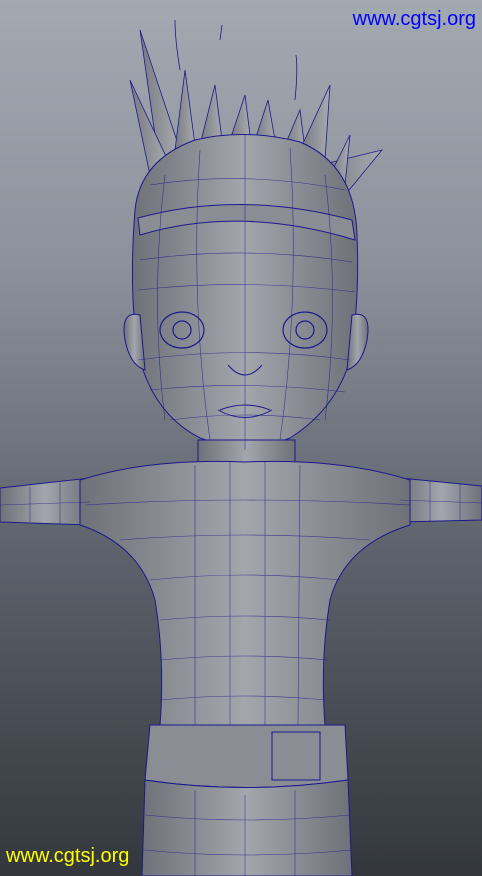 The width and height of the screenshot is (482, 876). What do you see at coordinates (45, 501) in the screenshot?
I see `left-arm` at bounding box center [45, 501].